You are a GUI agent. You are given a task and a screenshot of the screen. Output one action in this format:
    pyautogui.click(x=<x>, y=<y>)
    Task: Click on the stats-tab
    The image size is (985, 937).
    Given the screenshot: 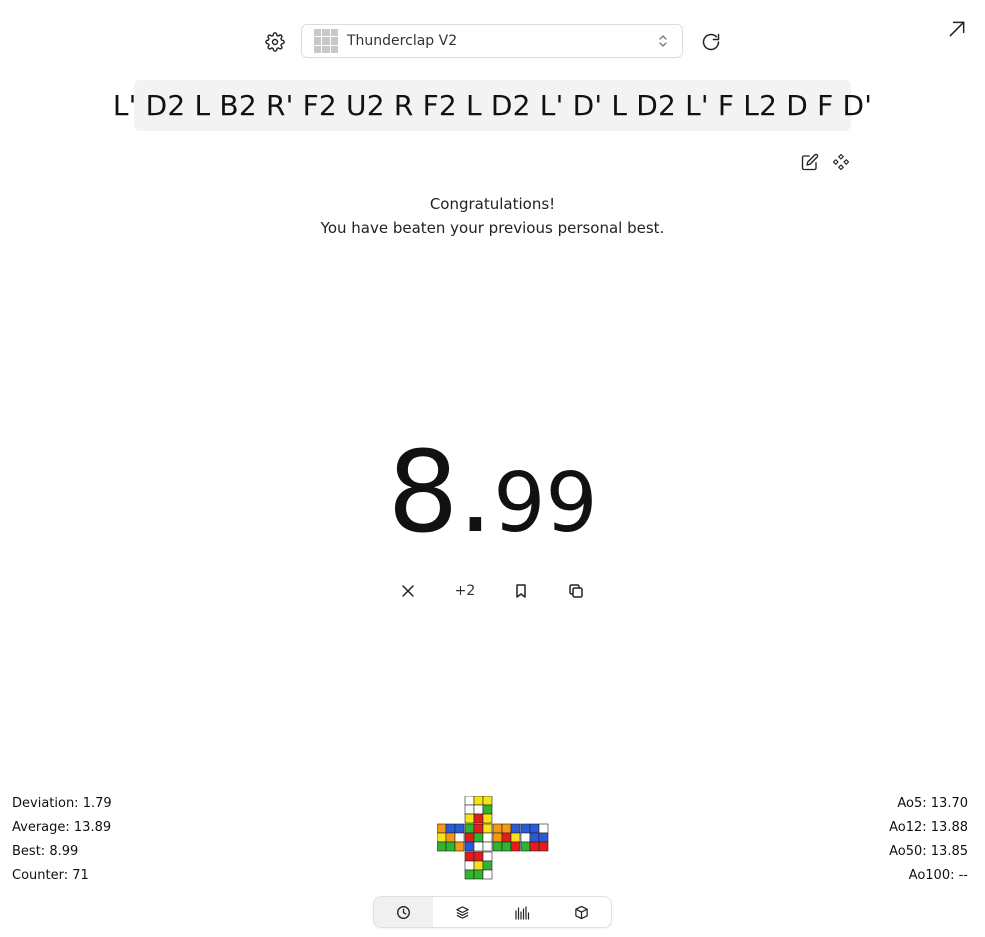 What is the action you would take?
    pyautogui.click(x=522, y=912)
    